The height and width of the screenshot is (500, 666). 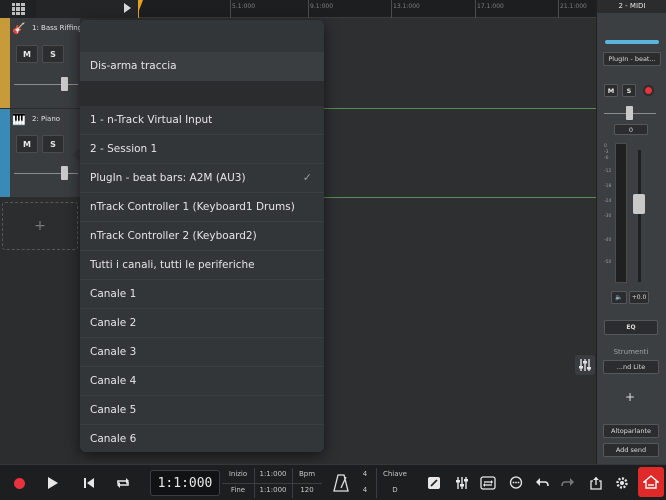 I want to click on add-track-button: +, so click(x=40, y=226).